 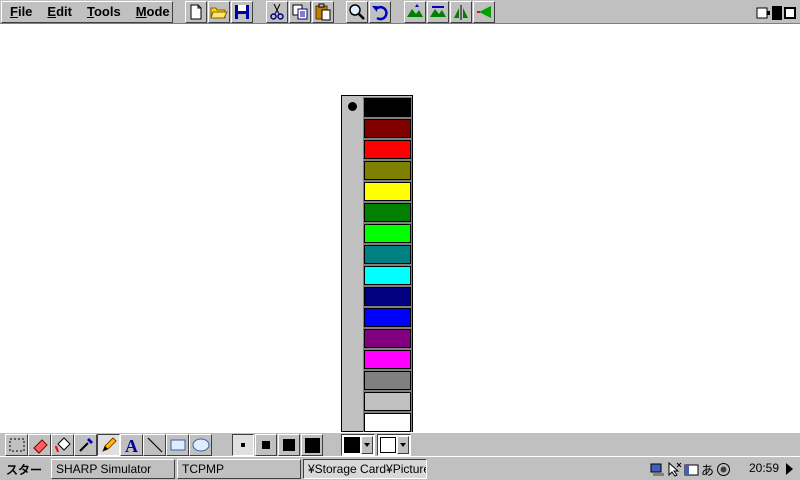 What do you see at coordinates (103, 12) in the screenshot?
I see `menu-tools: Tools` at bounding box center [103, 12].